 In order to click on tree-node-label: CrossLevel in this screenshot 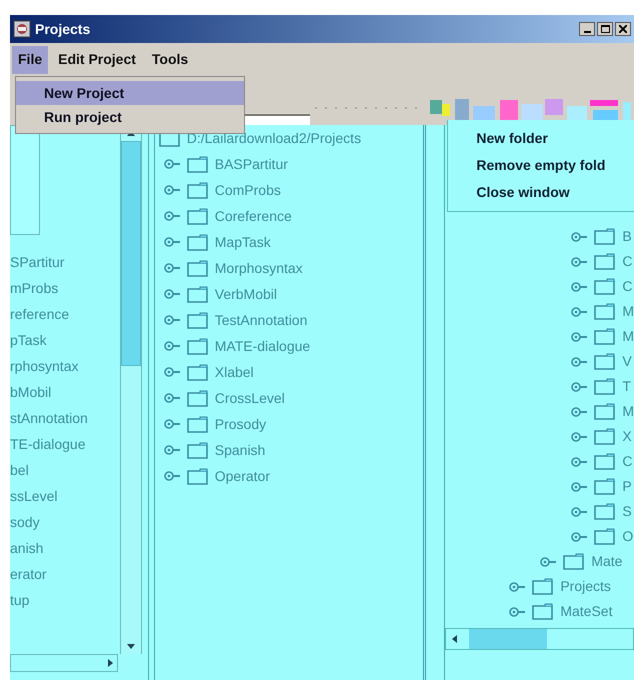, I will do `click(249, 398)`.